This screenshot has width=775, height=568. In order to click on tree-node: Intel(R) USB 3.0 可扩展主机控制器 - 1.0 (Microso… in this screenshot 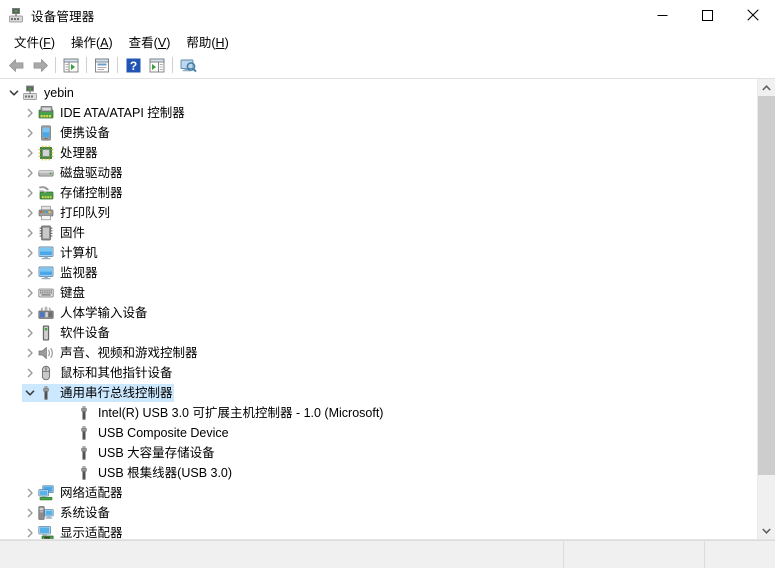, I will do `click(378, 413)`.